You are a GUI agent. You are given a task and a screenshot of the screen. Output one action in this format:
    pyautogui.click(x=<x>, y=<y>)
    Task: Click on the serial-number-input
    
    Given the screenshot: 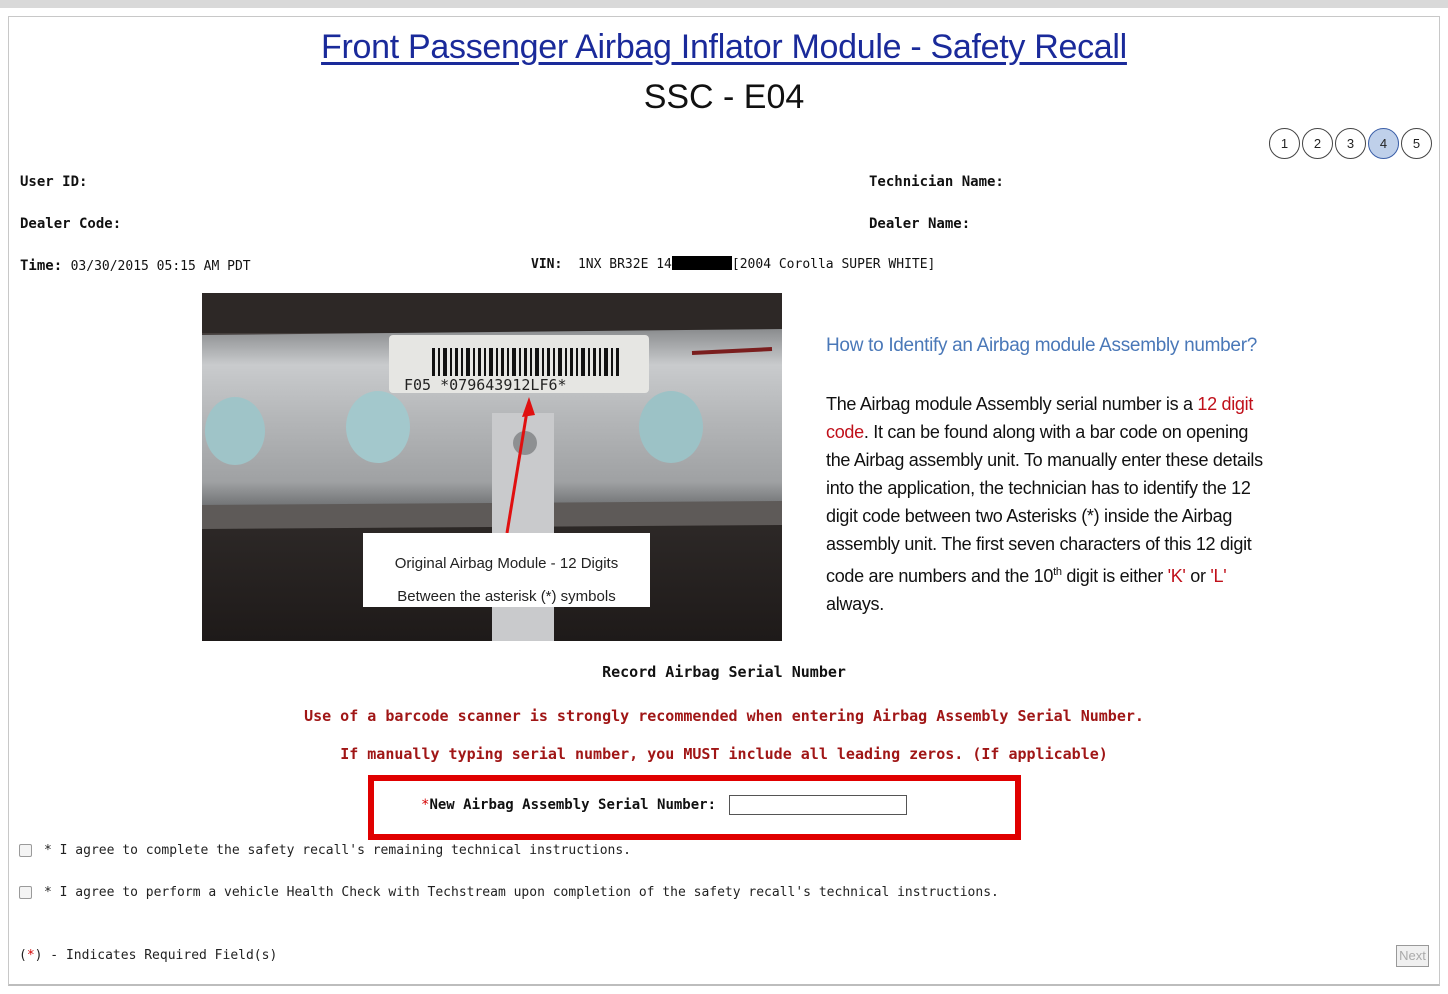 What is the action you would take?
    pyautogui.click(x=818, y=805)
    